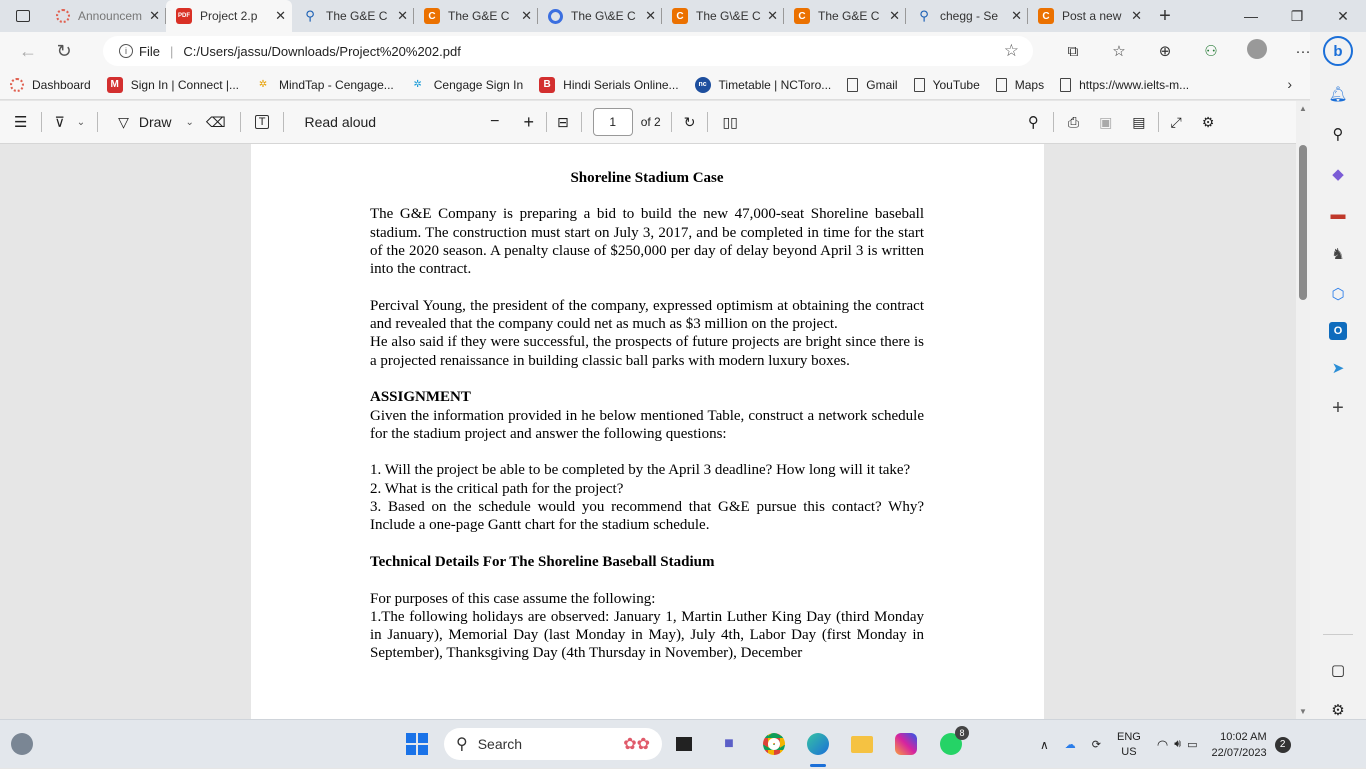 The image size is (1366, 769). I want to click on wifi-icon: ◠, so click(1162, 745).